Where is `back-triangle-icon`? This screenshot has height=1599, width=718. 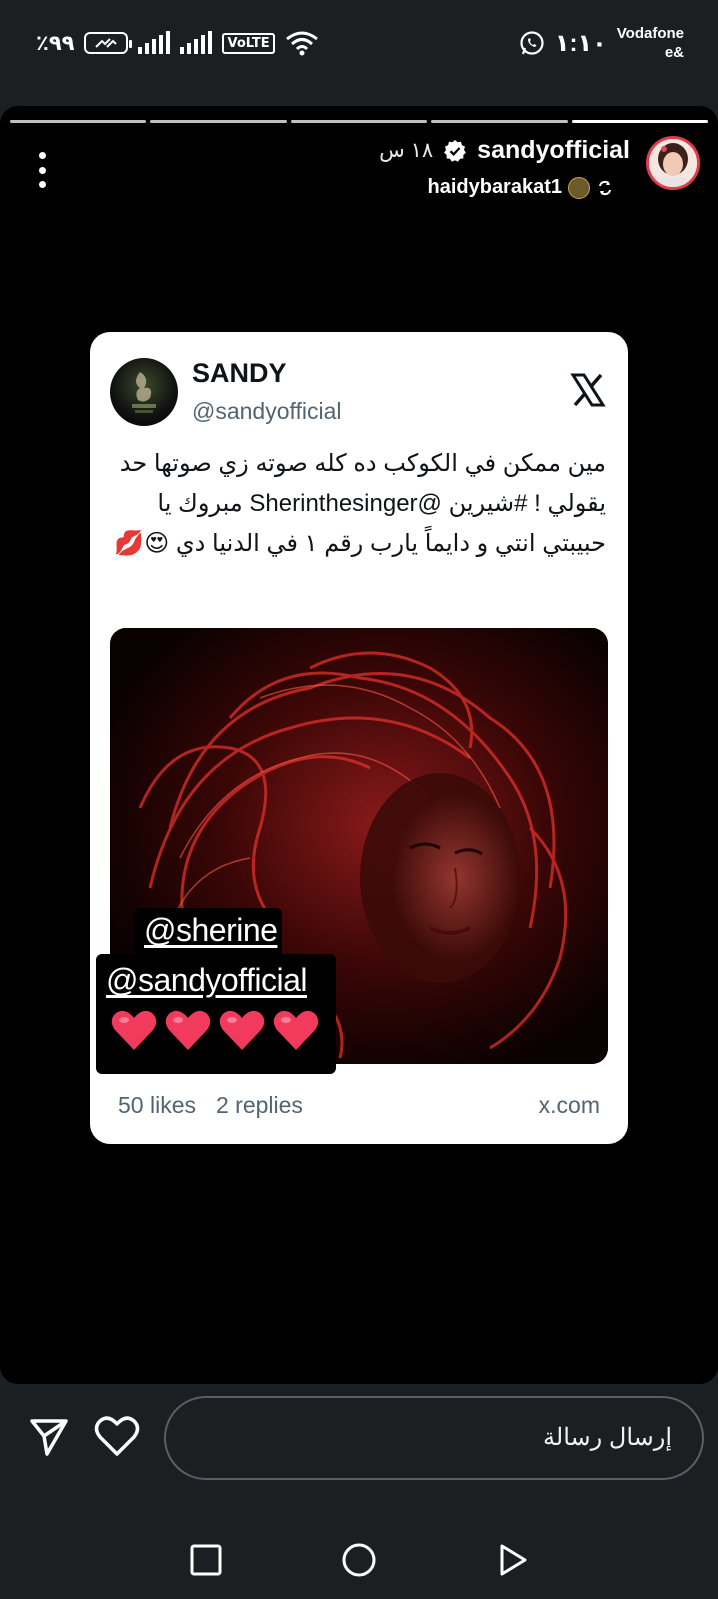
back-triangle-icon is located at coordinates (512, 1560).